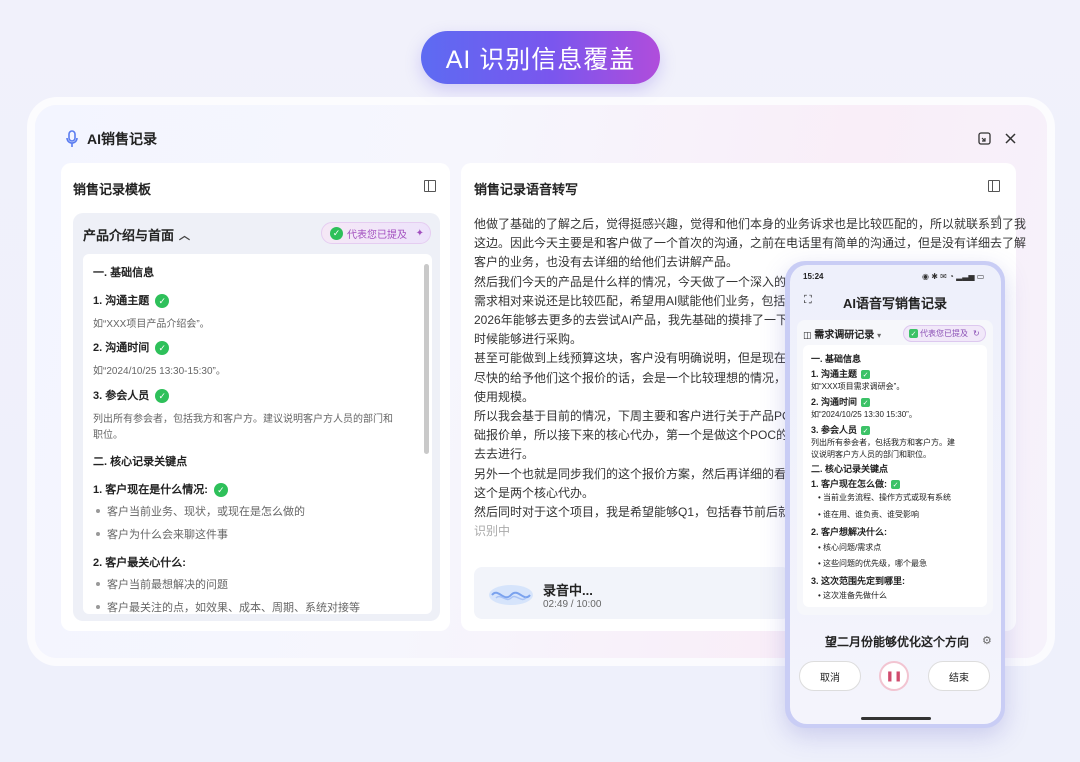 The image size is (1080, 762). What do you see at coordinates (856, 484) in the screenshot?
I see `phone-line: 1. 客户现在怎么做: ✓` at bounding box center [856, 484].